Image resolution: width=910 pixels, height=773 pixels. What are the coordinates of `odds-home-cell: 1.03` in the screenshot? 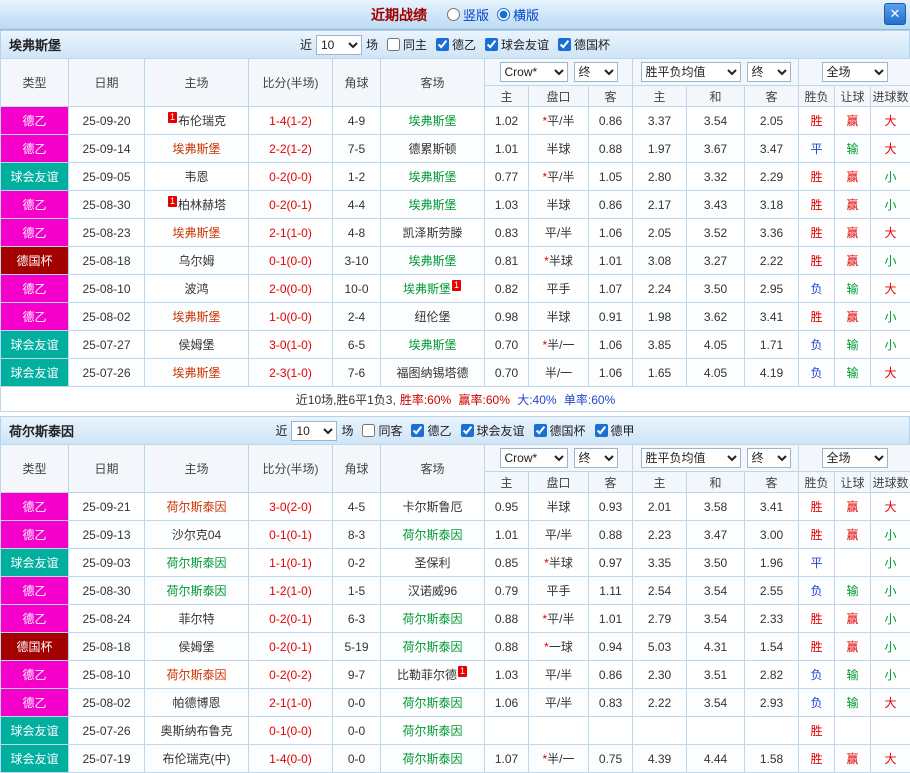 It's located at (507, 675).